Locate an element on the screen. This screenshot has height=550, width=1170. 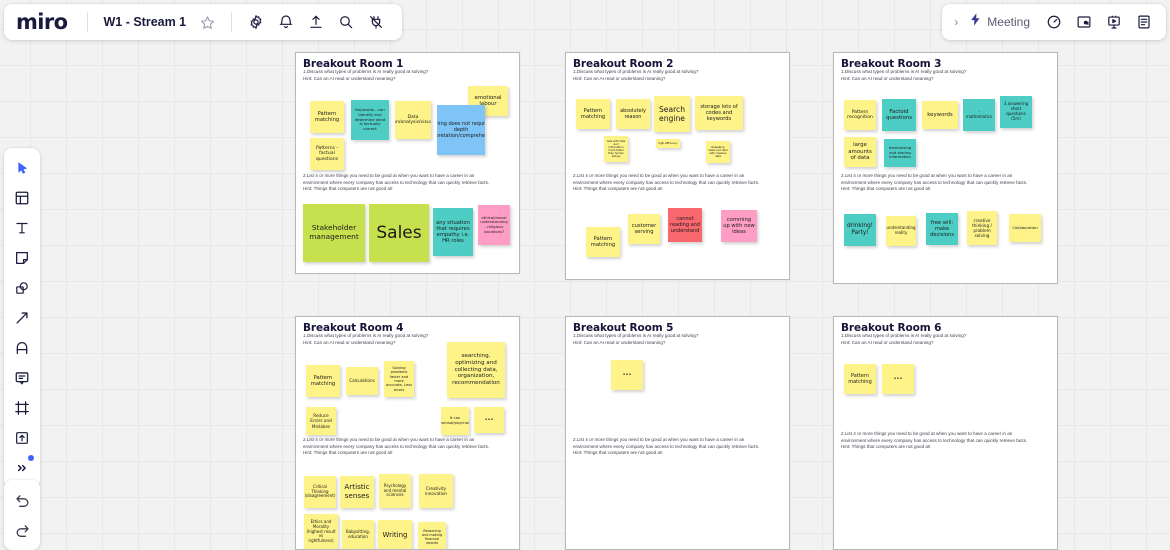
sticky-note: Psychology and mental sciences is located at coordinates (395, 491).